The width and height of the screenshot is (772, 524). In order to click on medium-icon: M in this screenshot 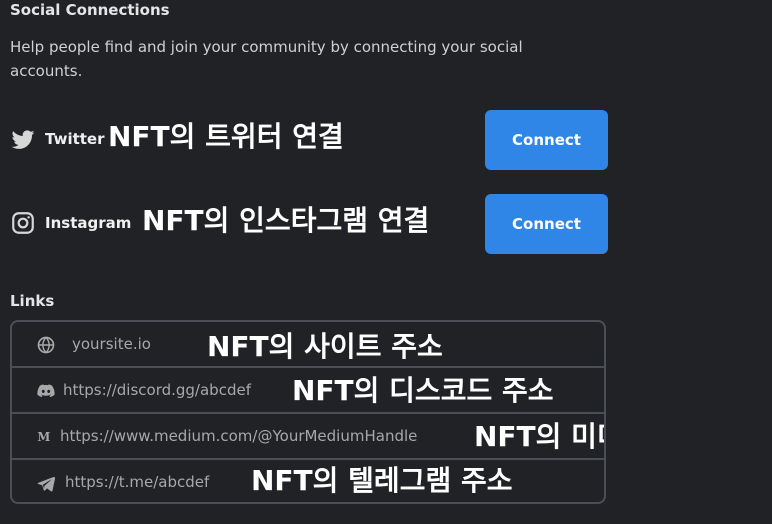, I will do `click(44, 437)`.